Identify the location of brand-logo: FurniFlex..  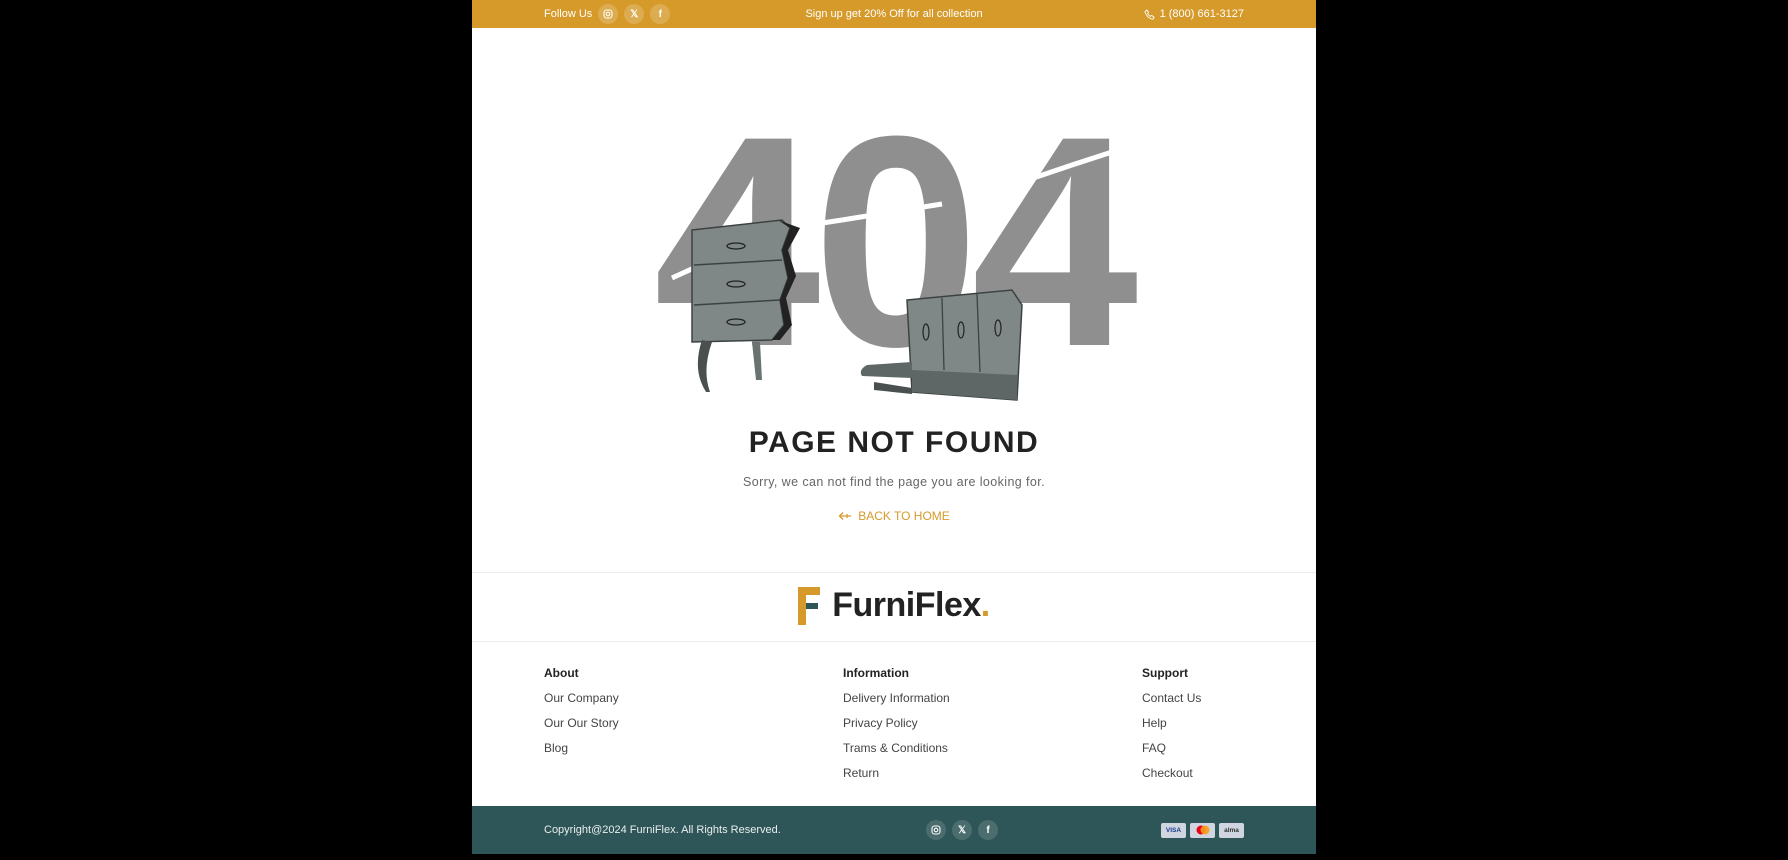
(894, 605).